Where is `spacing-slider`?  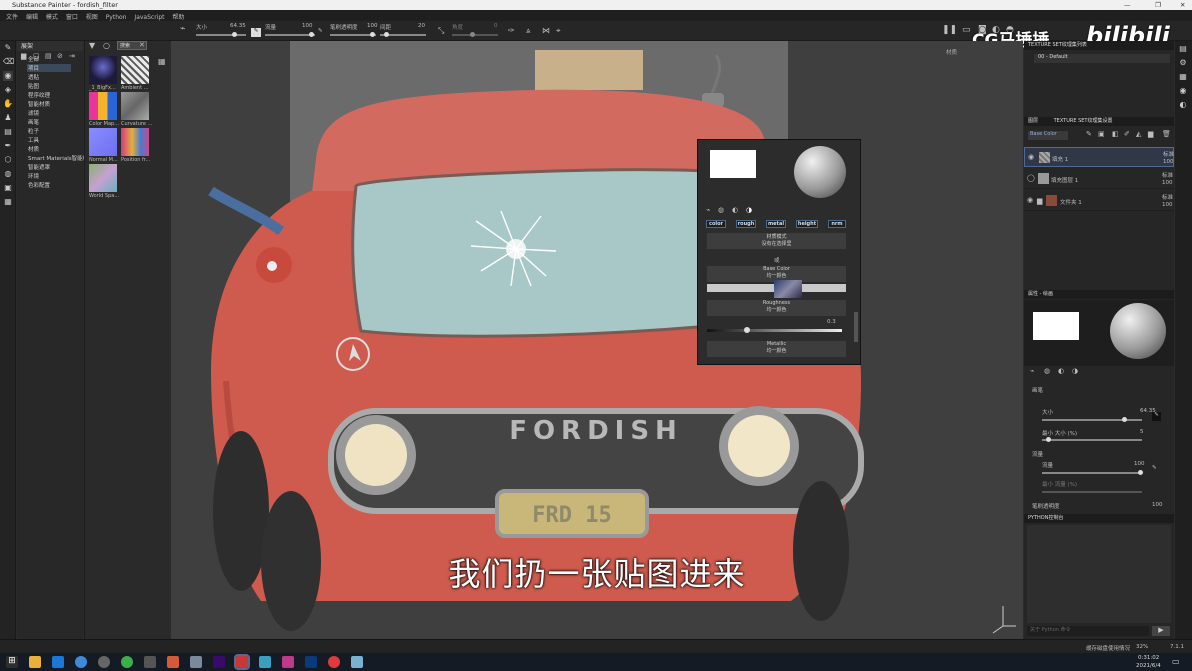 spacing-slider is located at coordinates (403, 34).